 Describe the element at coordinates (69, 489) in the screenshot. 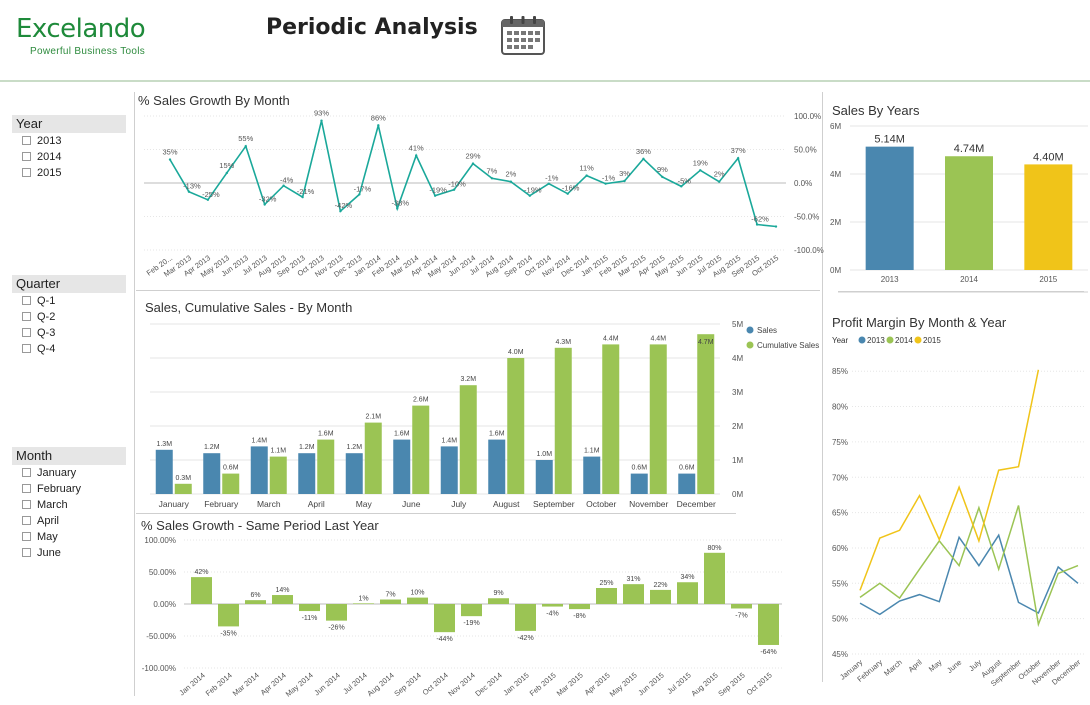

I see `slicer-month-item: February` at that location.